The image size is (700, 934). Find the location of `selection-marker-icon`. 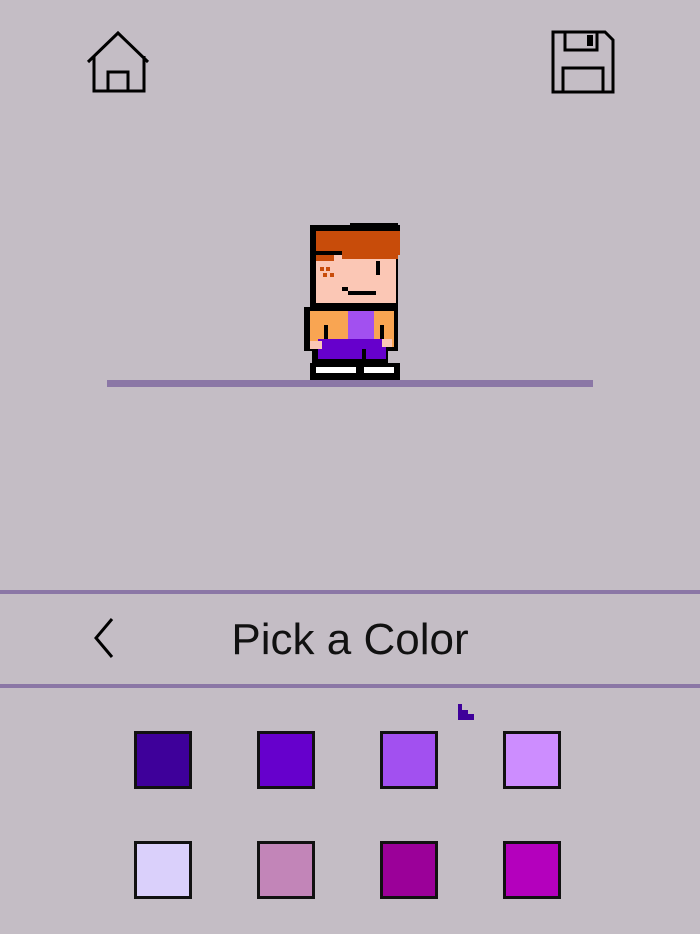

selection-marker-icon is located at coordinates (466, 712).